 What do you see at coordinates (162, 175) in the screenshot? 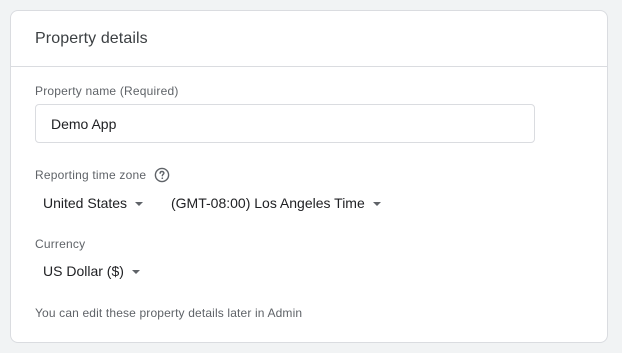
I see `help-circle-icon` at bounding box center [162, 175].